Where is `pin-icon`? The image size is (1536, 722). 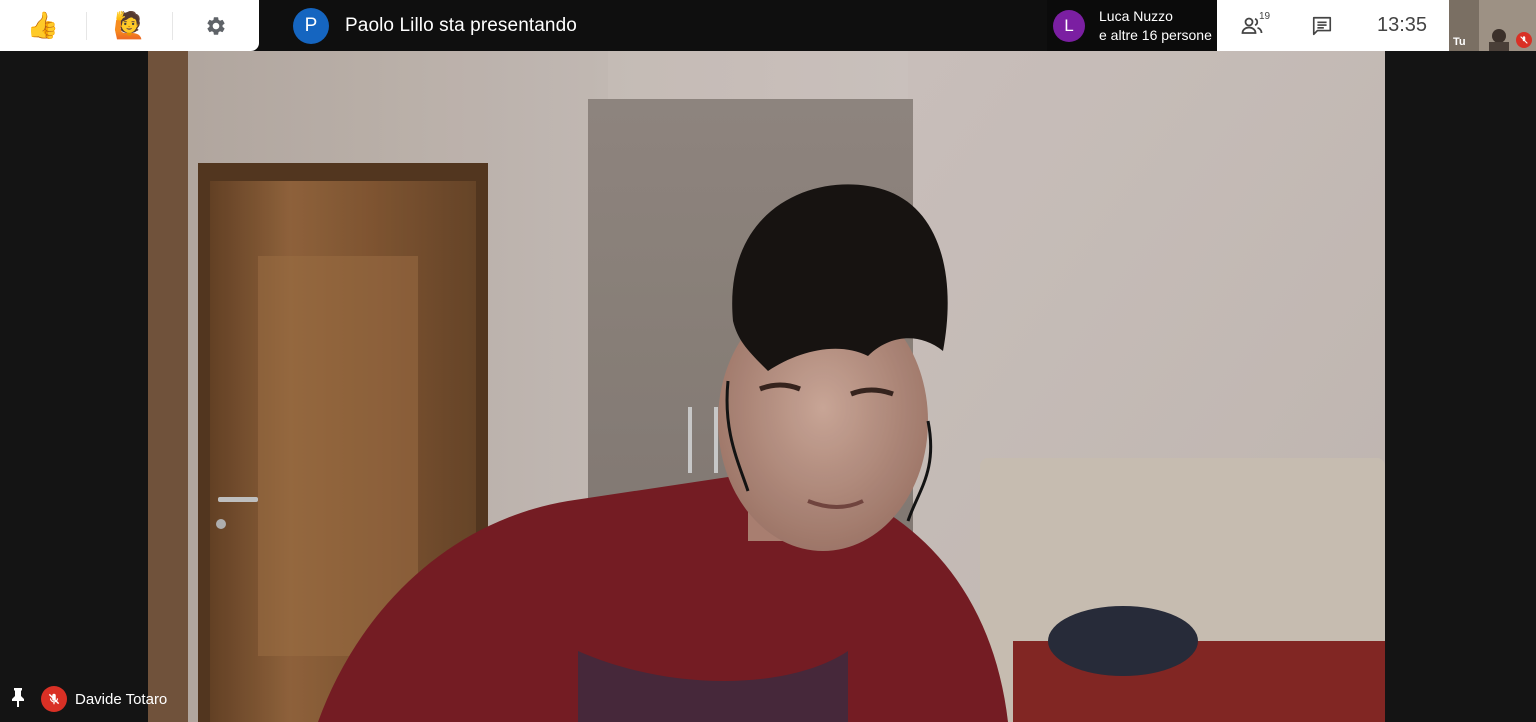
pin-icon is located at coordinates (18, 697).